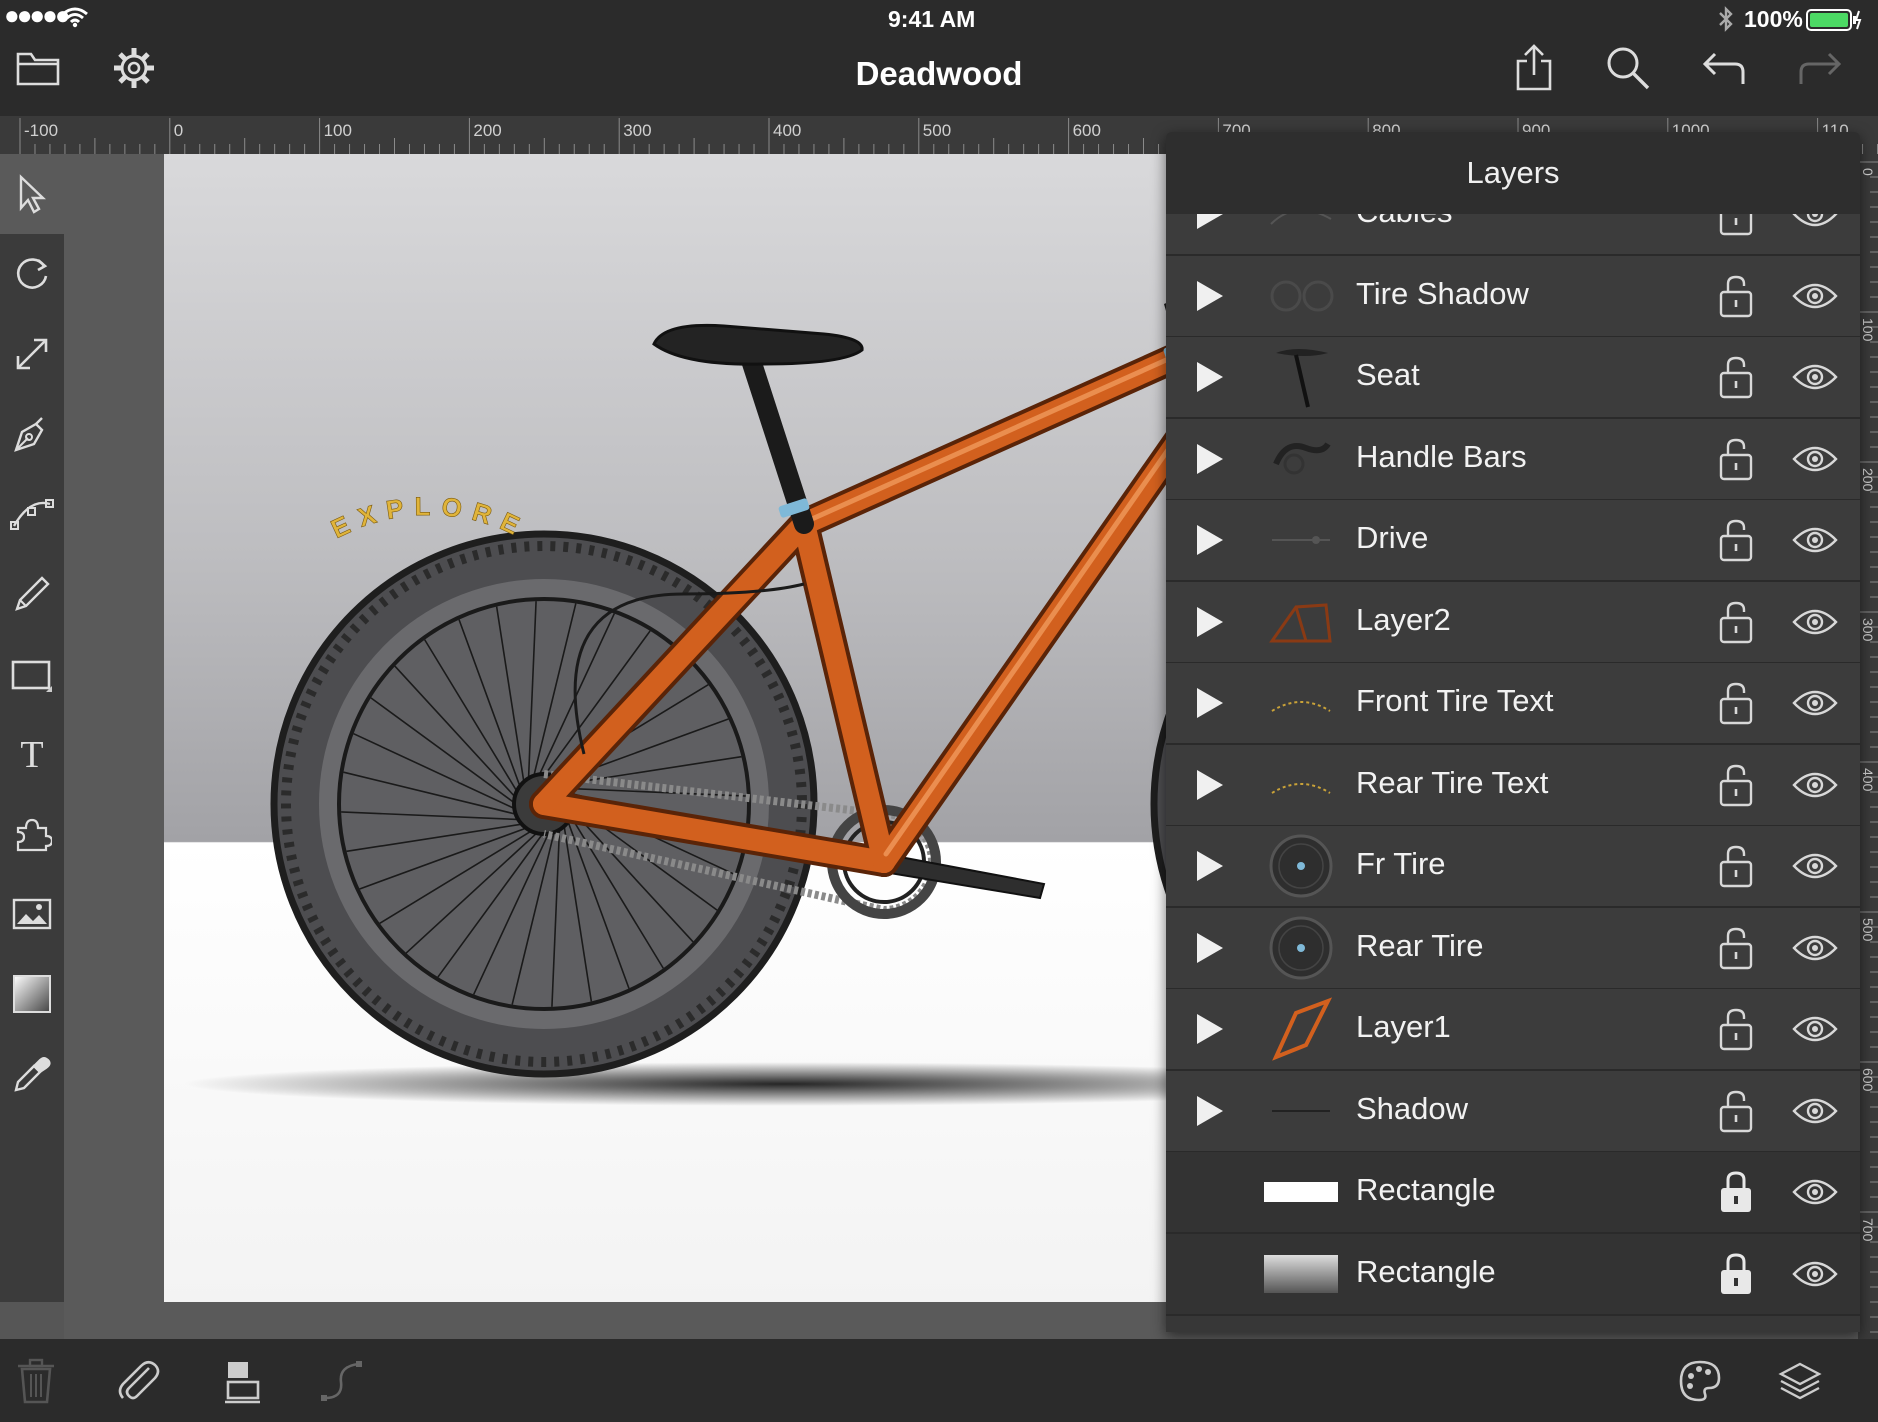  I want to click on layer-row: Seat, so click(1513, 378).